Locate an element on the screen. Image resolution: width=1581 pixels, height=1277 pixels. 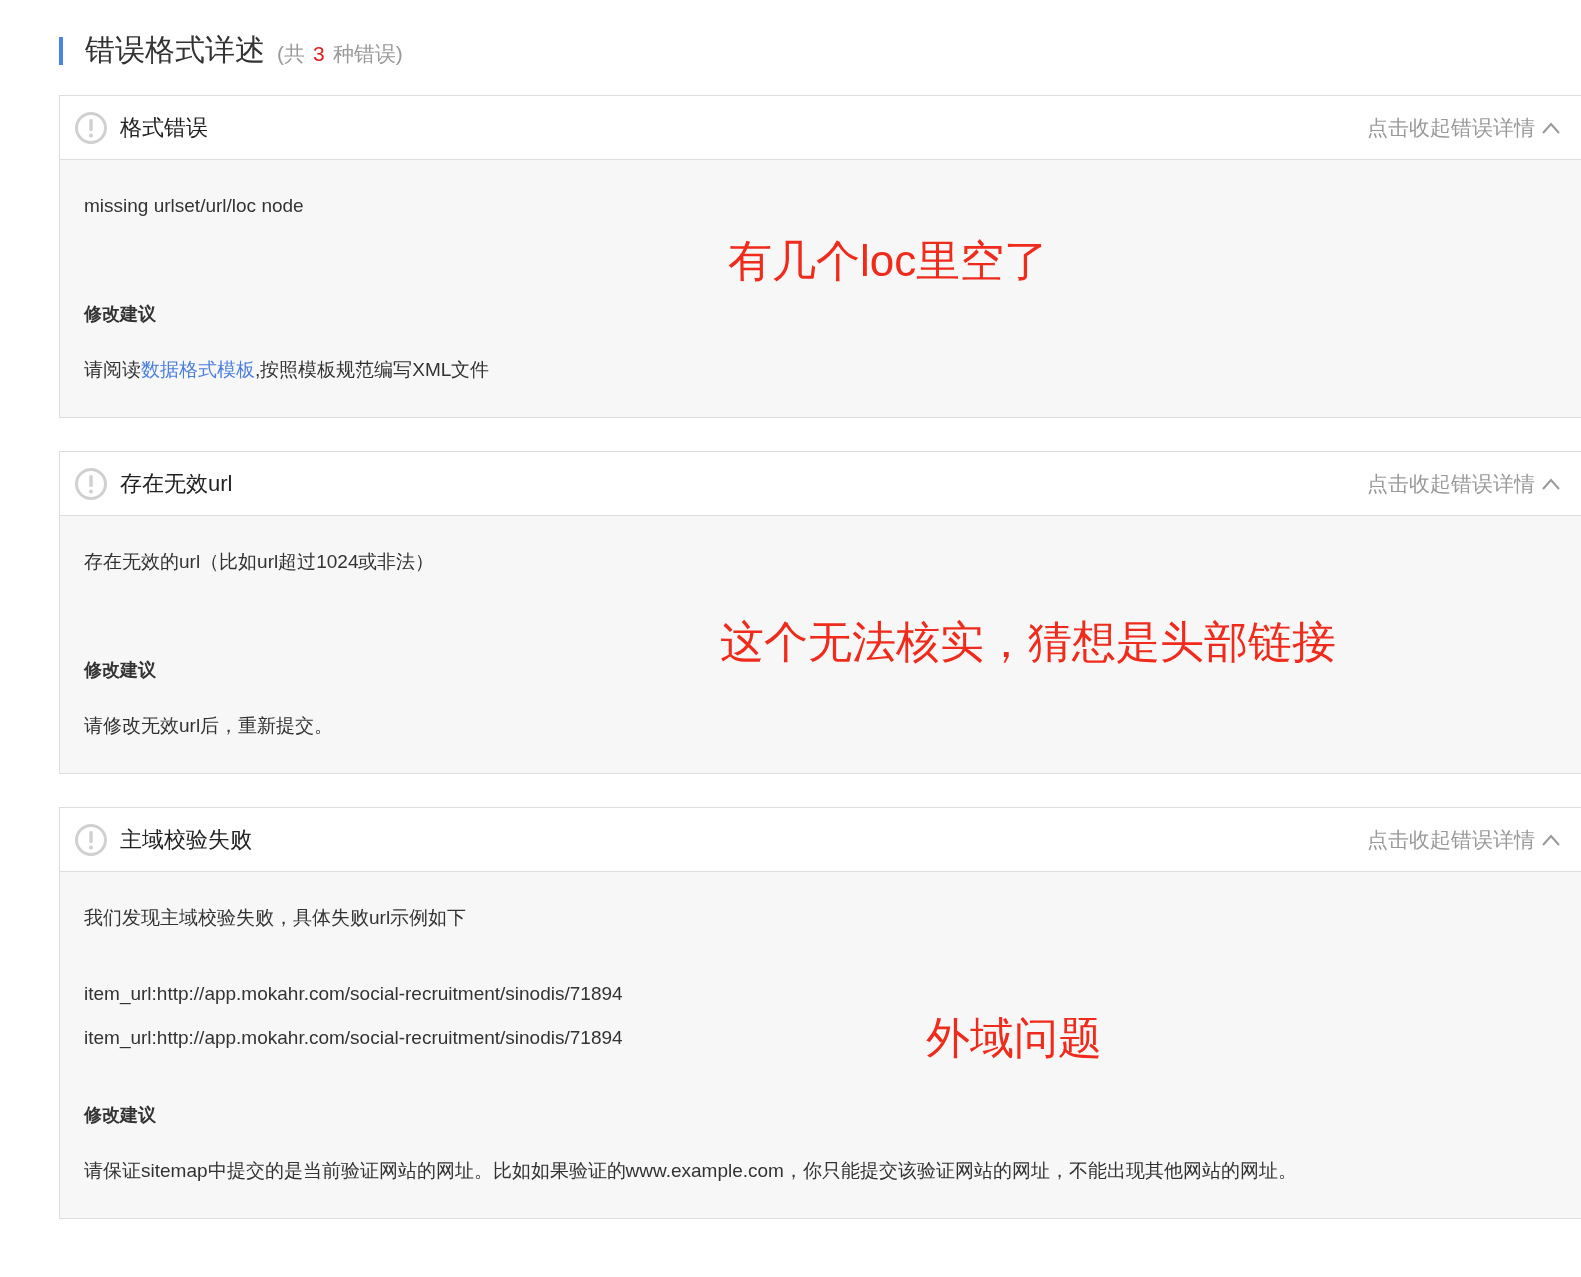
accent-bar is located at coordinates (61, 50).